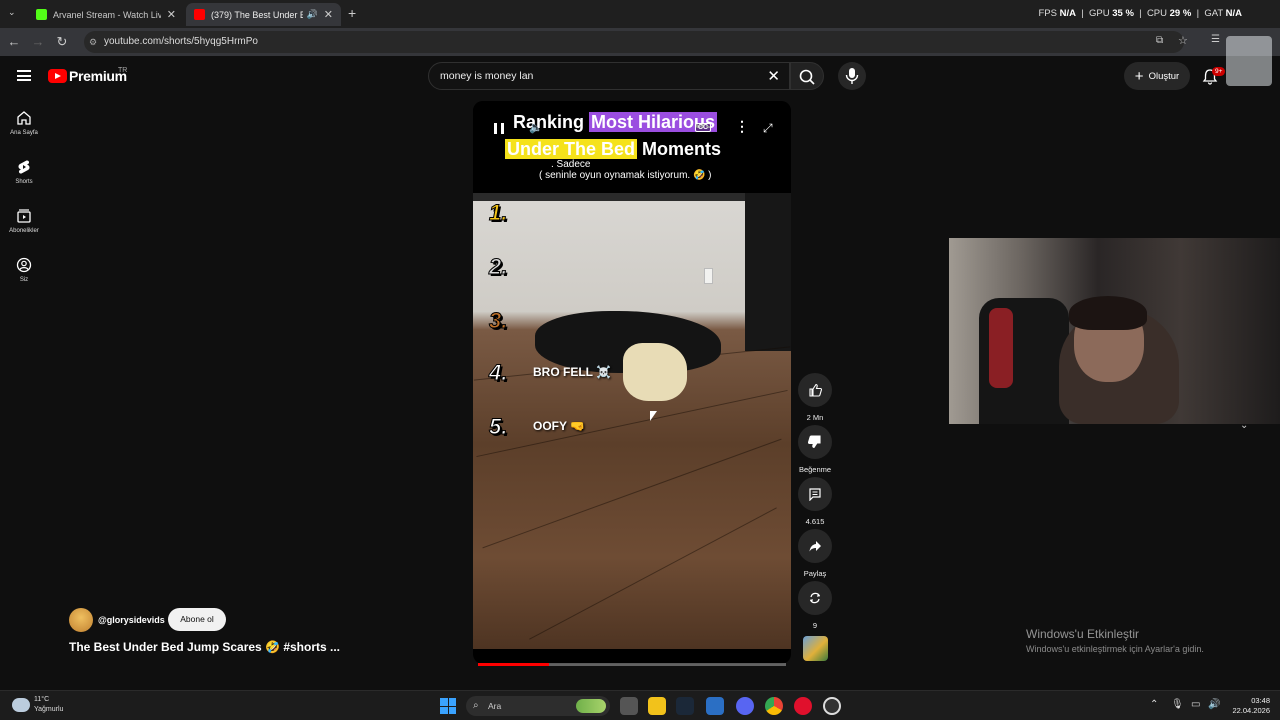 The image size is (1280, 720). Describe the element at coordinates (1154, 704) in the screenshot. I see `tray-chevron-up-icon: ⌃` at that location.